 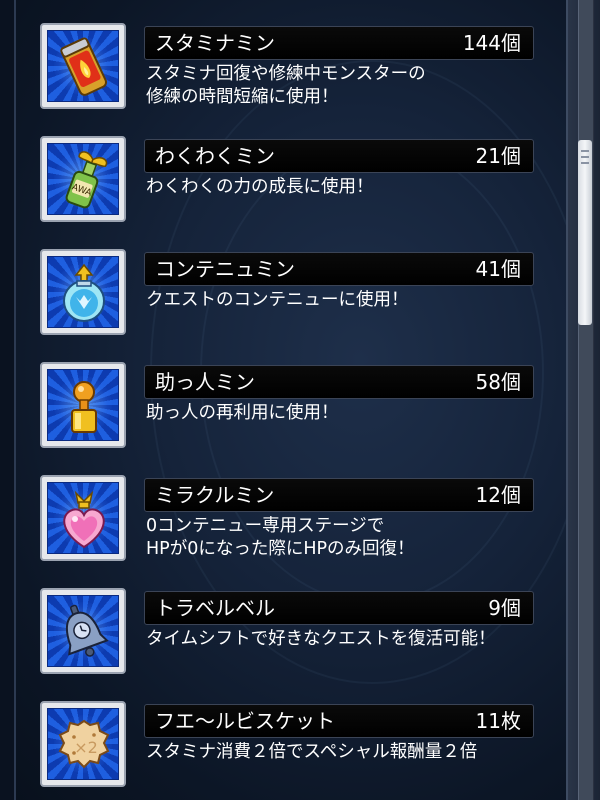 What do you see at coordinates (586, 400) in the screenshot?
I see `scrollbar-track` at bounding box center [586, 400].